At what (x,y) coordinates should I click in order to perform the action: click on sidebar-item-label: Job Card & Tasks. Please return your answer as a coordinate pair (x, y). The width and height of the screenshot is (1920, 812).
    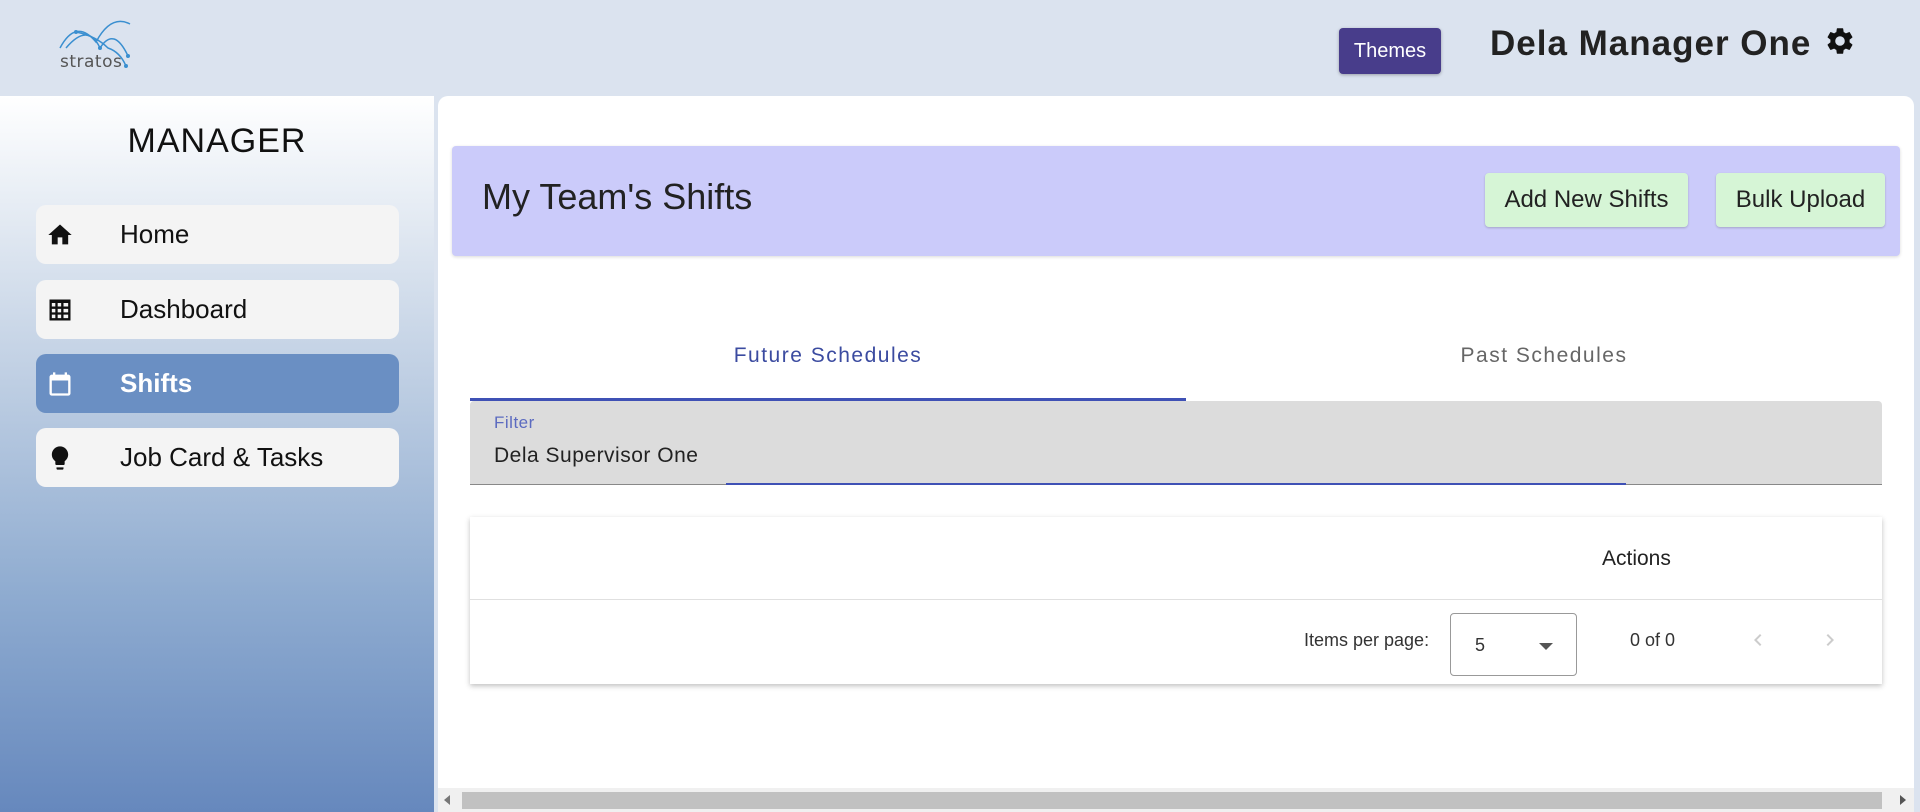
    Looking at the image, I should click on (222, 457).